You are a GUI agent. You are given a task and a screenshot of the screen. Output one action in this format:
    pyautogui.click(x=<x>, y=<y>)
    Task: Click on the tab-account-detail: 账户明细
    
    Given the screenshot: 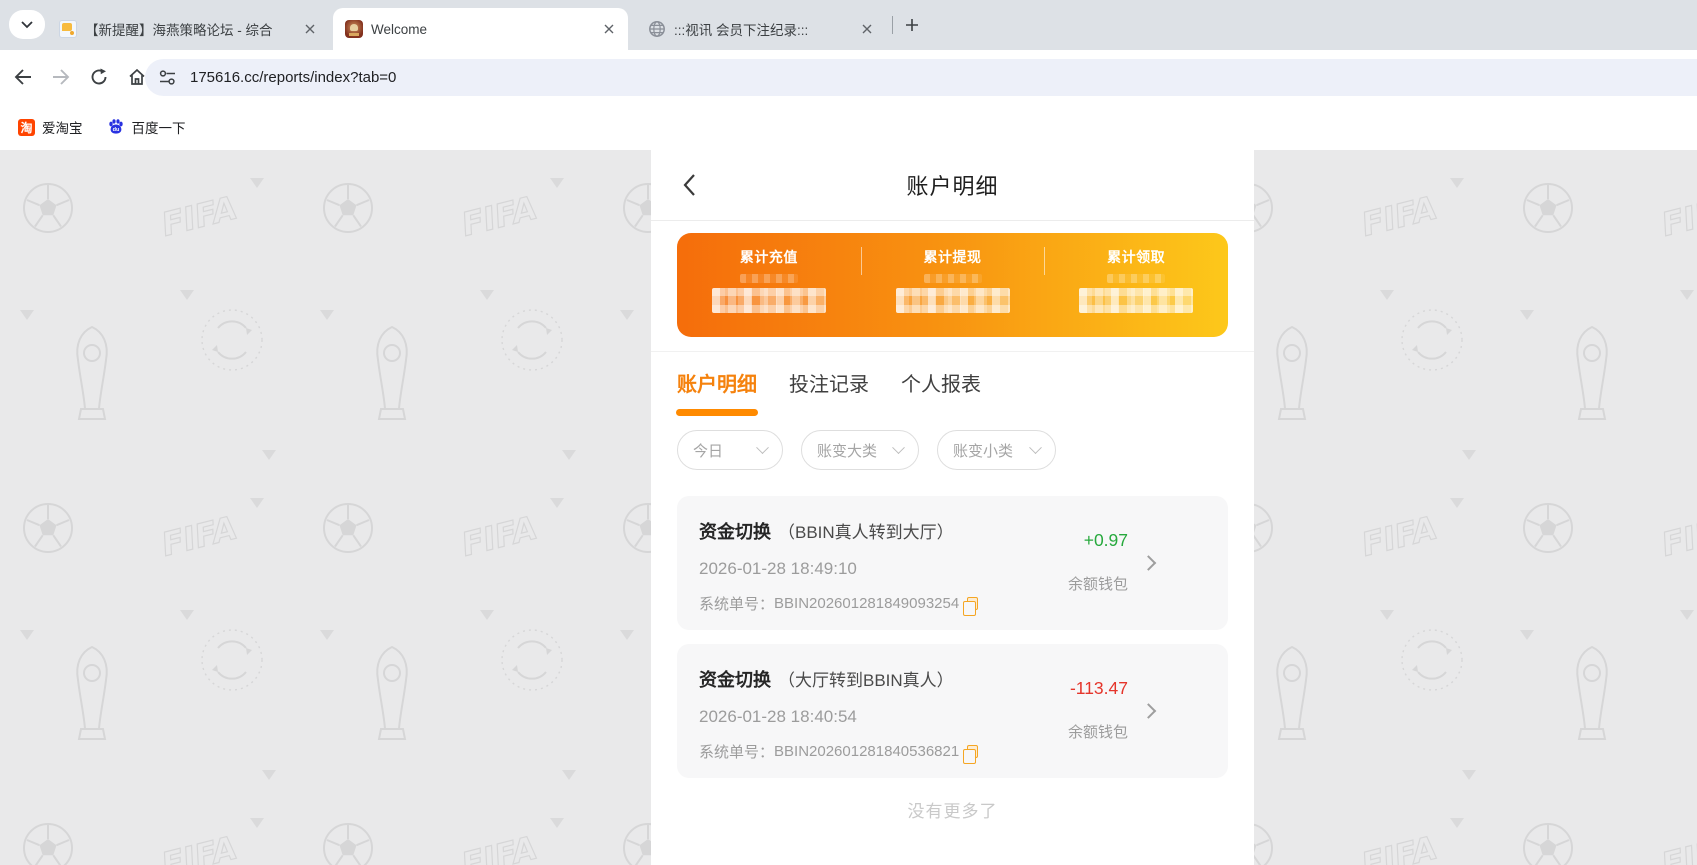 What is the action you would take?
    pyautogui.click(x=717, y=385)
    